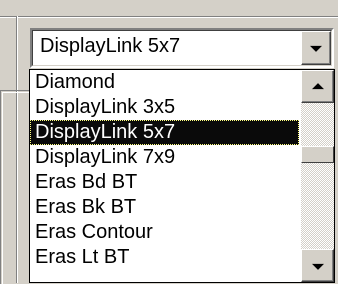  I want to click on combobox-selected-value: DisplayLink 5x7, so click(110, 46).